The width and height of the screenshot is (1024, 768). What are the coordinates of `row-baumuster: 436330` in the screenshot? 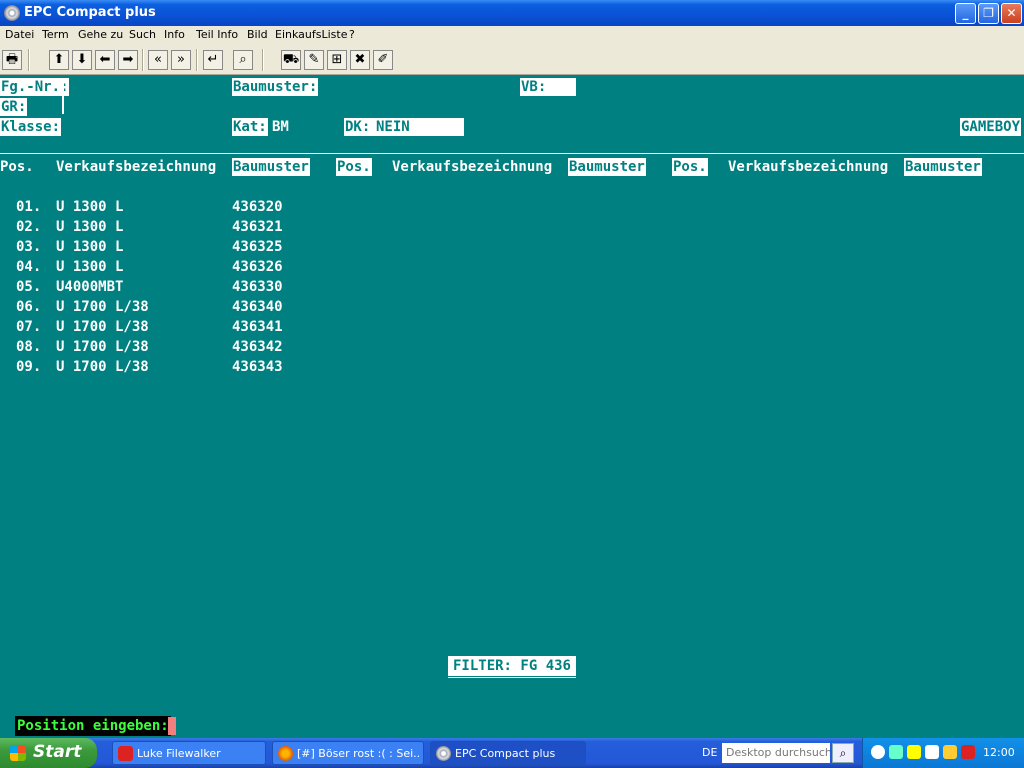 It's located at (257, 287).